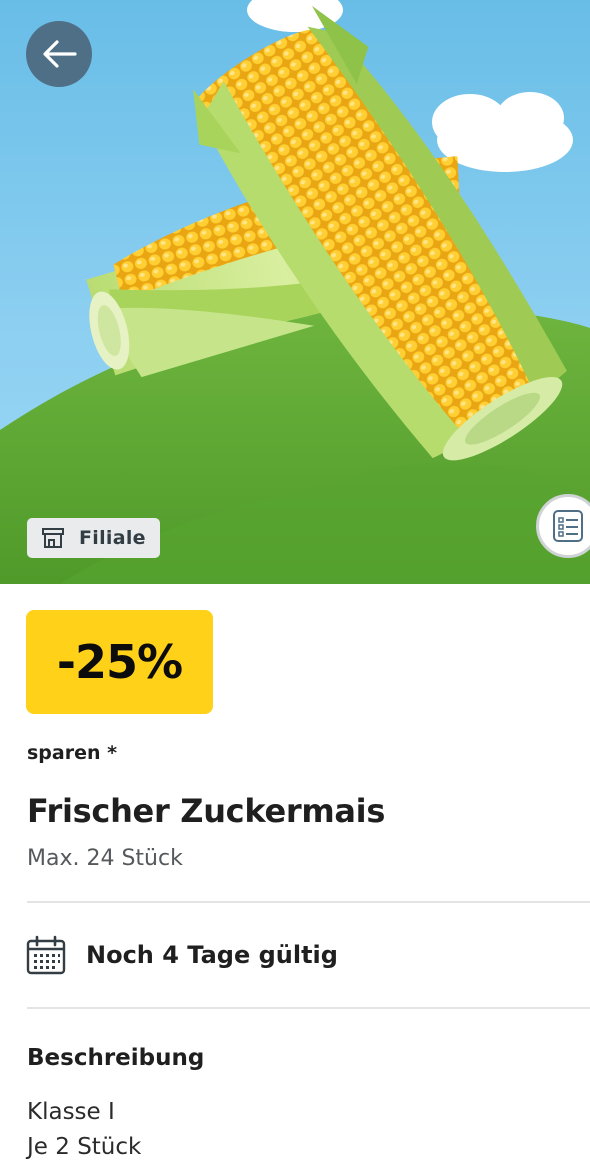 The image size is (590, 1168). What do you see at coordinates (53, 538) in the screenshot?
I see `store-icon` at bounding box center [53, 538].